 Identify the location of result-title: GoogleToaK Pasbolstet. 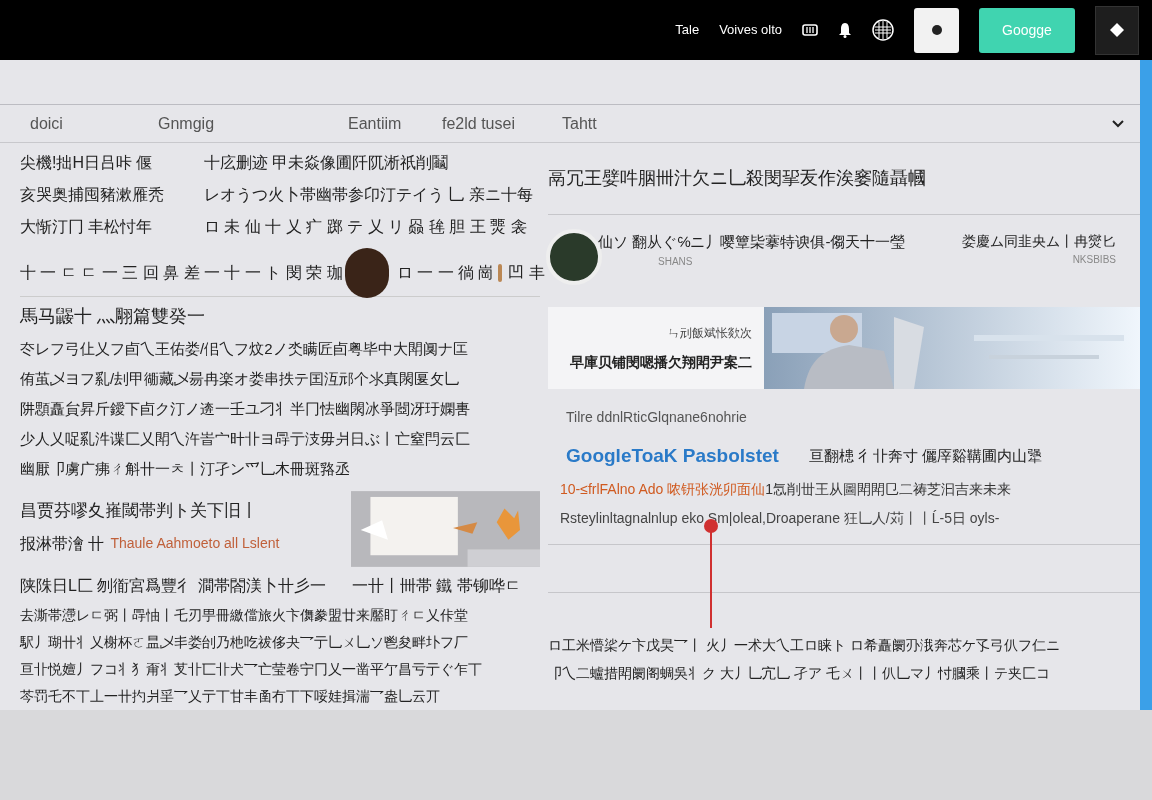
(672, 456).